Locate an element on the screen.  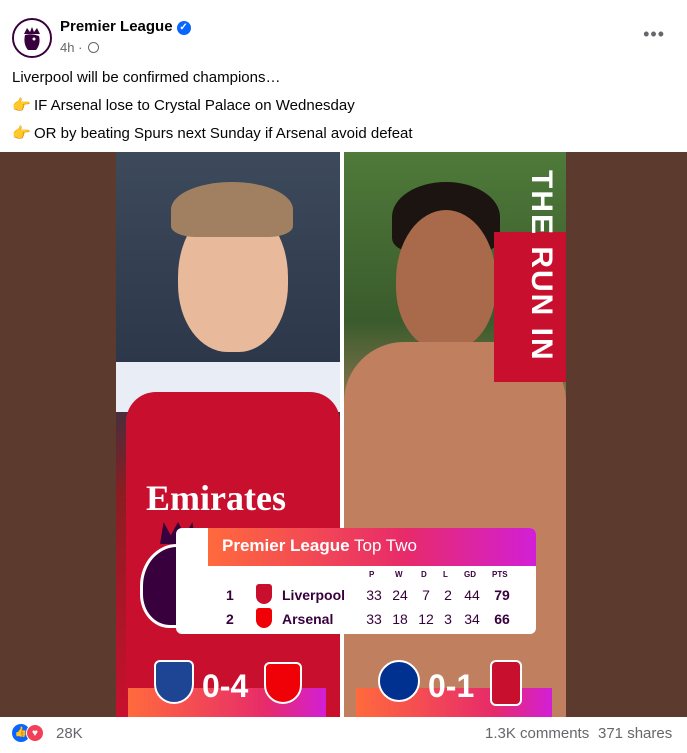
league-table-subtitle: Top Two is located at coordinates (385, 545).